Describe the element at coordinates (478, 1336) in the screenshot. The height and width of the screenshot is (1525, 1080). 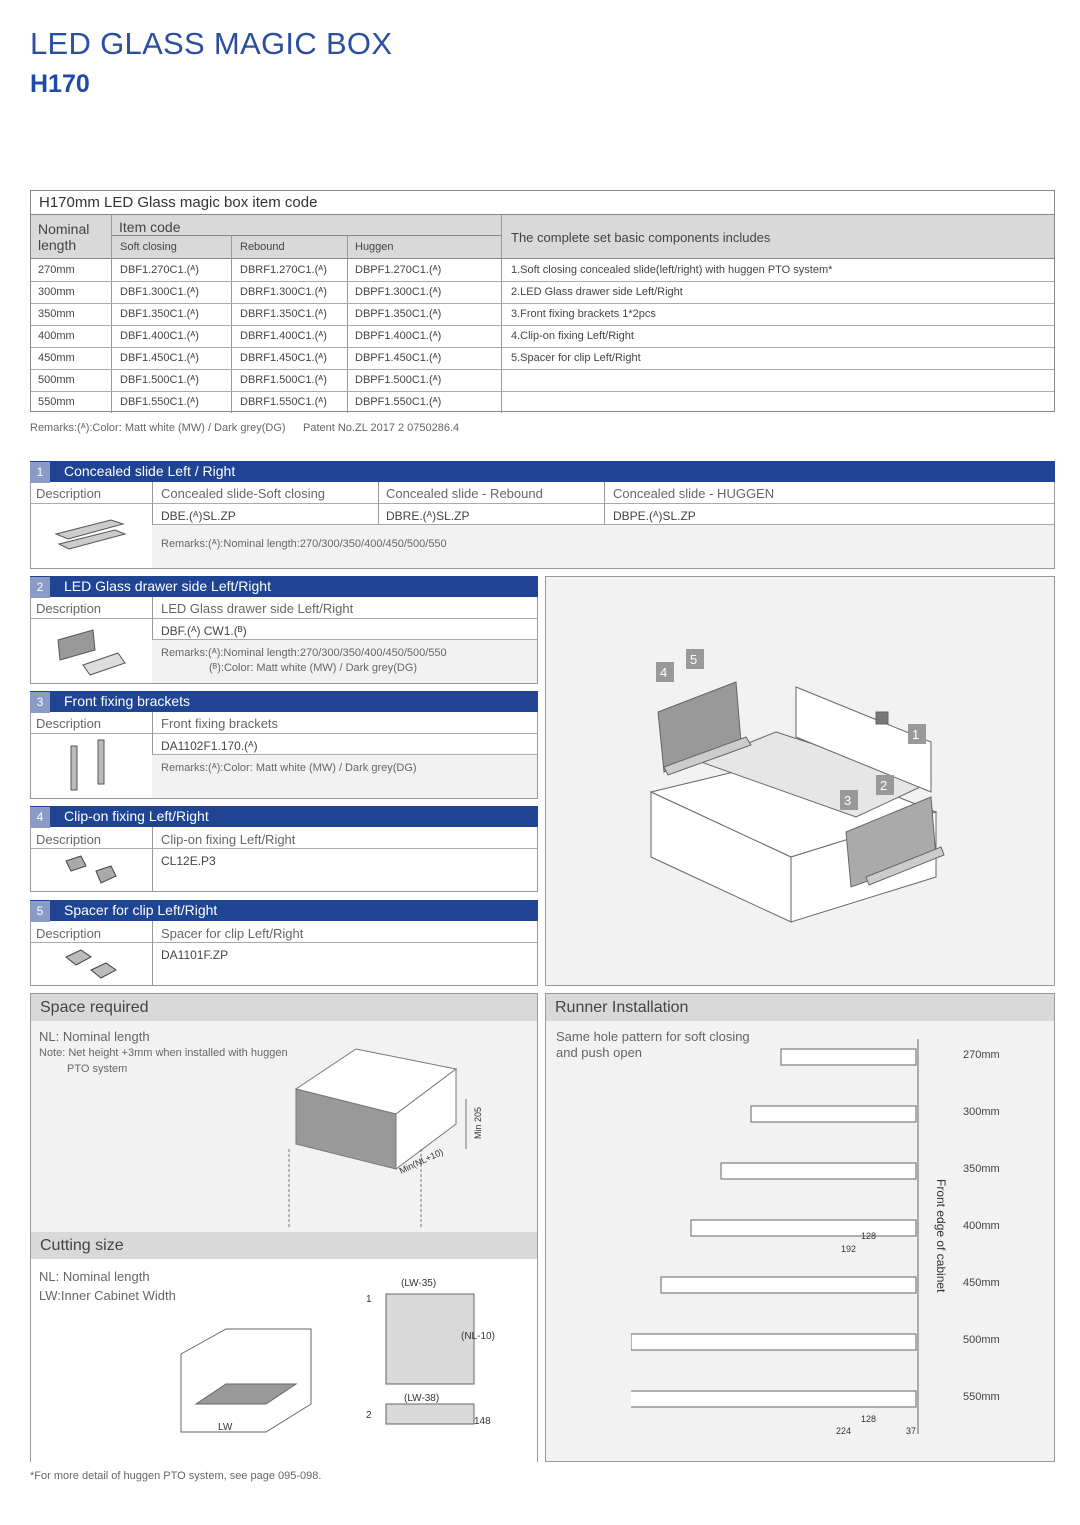
I see `svg-text: (NL-10)` at that location.